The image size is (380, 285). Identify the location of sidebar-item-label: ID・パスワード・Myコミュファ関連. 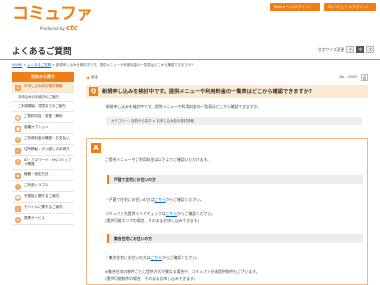
(48, 162).